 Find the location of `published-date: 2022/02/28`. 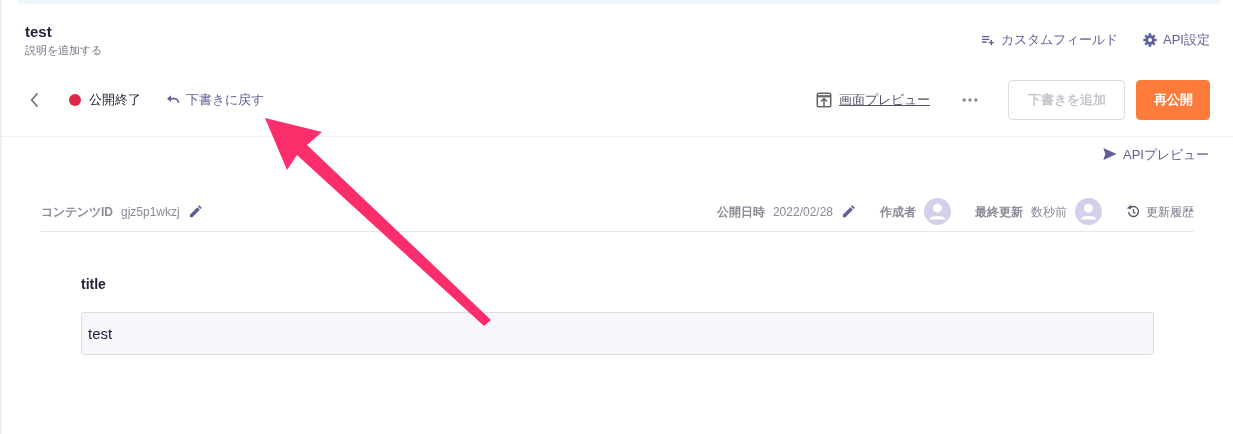

published-date: 2022/02/28 is located at coordinates (802, 212).